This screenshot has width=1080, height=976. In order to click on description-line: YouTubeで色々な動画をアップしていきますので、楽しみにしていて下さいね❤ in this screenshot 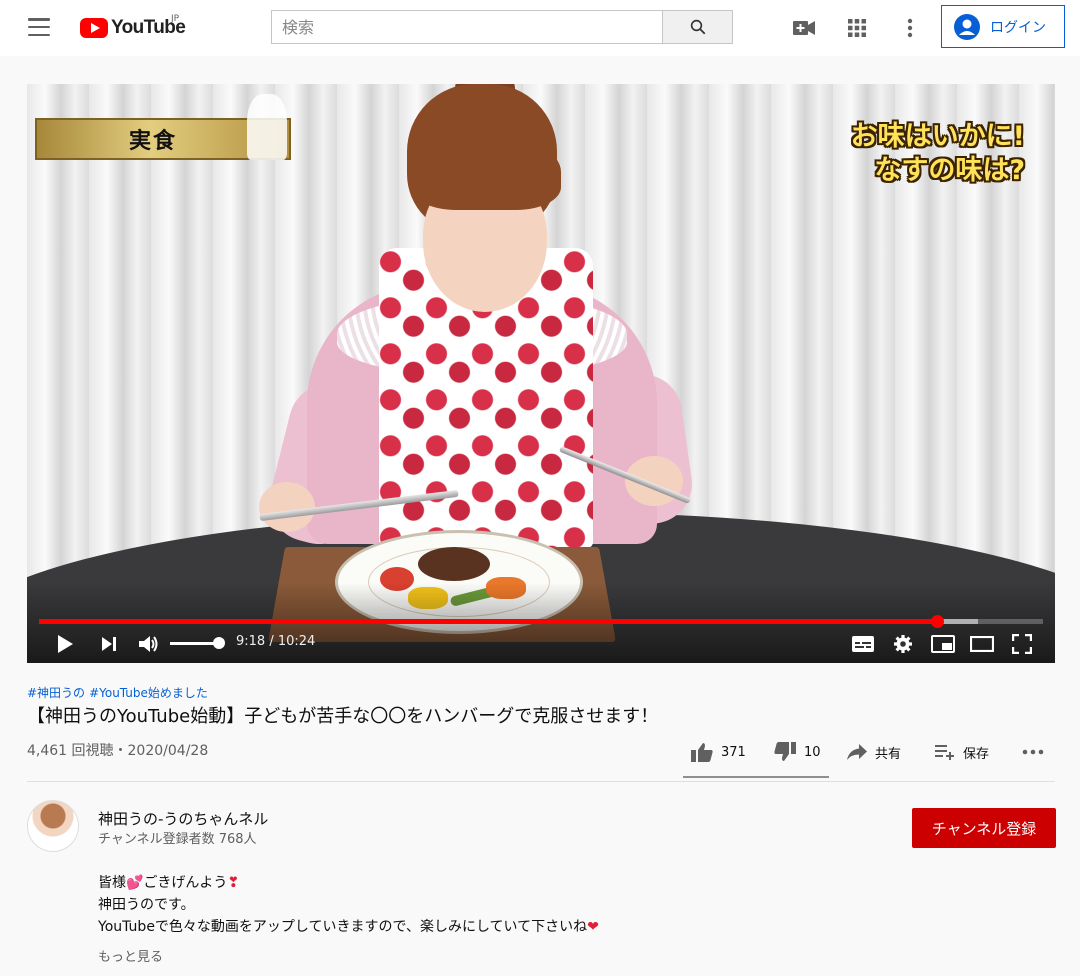, I will do `click(348, 927)`.